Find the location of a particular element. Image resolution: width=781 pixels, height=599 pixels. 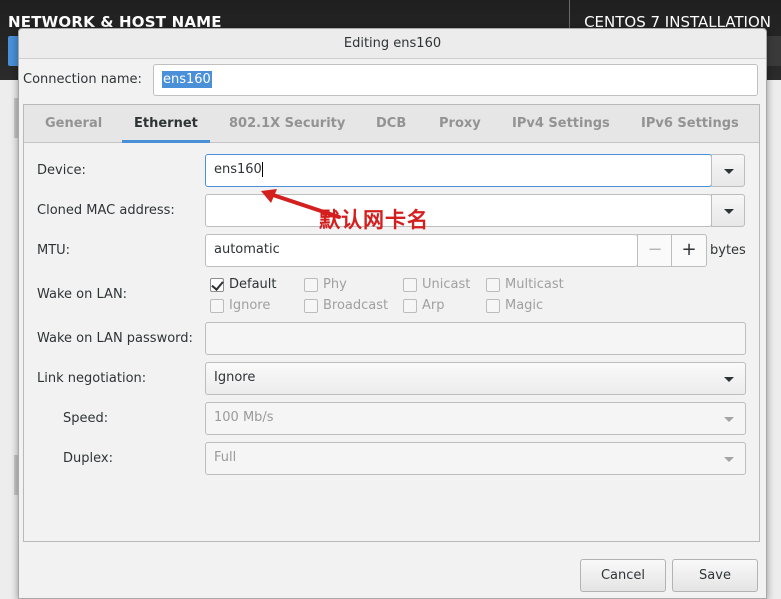

mtu-input: automatic is located at coordinates (421, 250).